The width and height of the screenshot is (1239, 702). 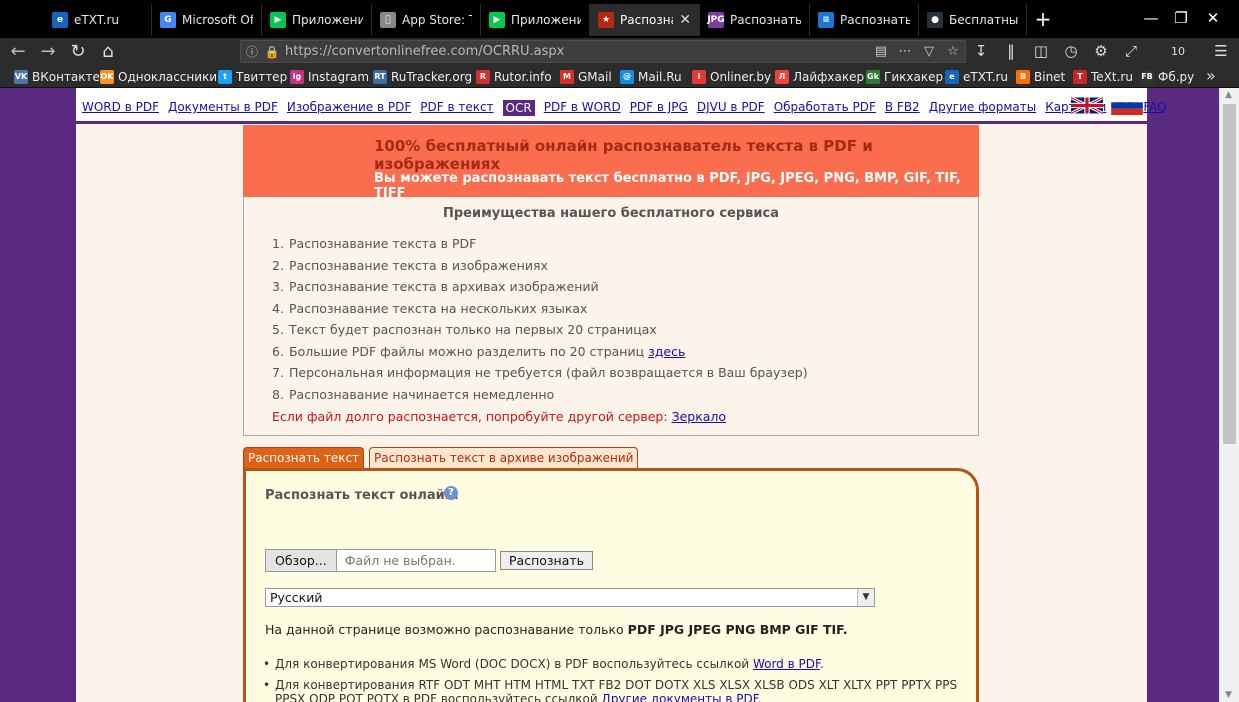 What do you see at coordinates (1131, 51) in the screenshot?
I see `fullscreen-icon: ⤢` at bounding box center [1131, 51].